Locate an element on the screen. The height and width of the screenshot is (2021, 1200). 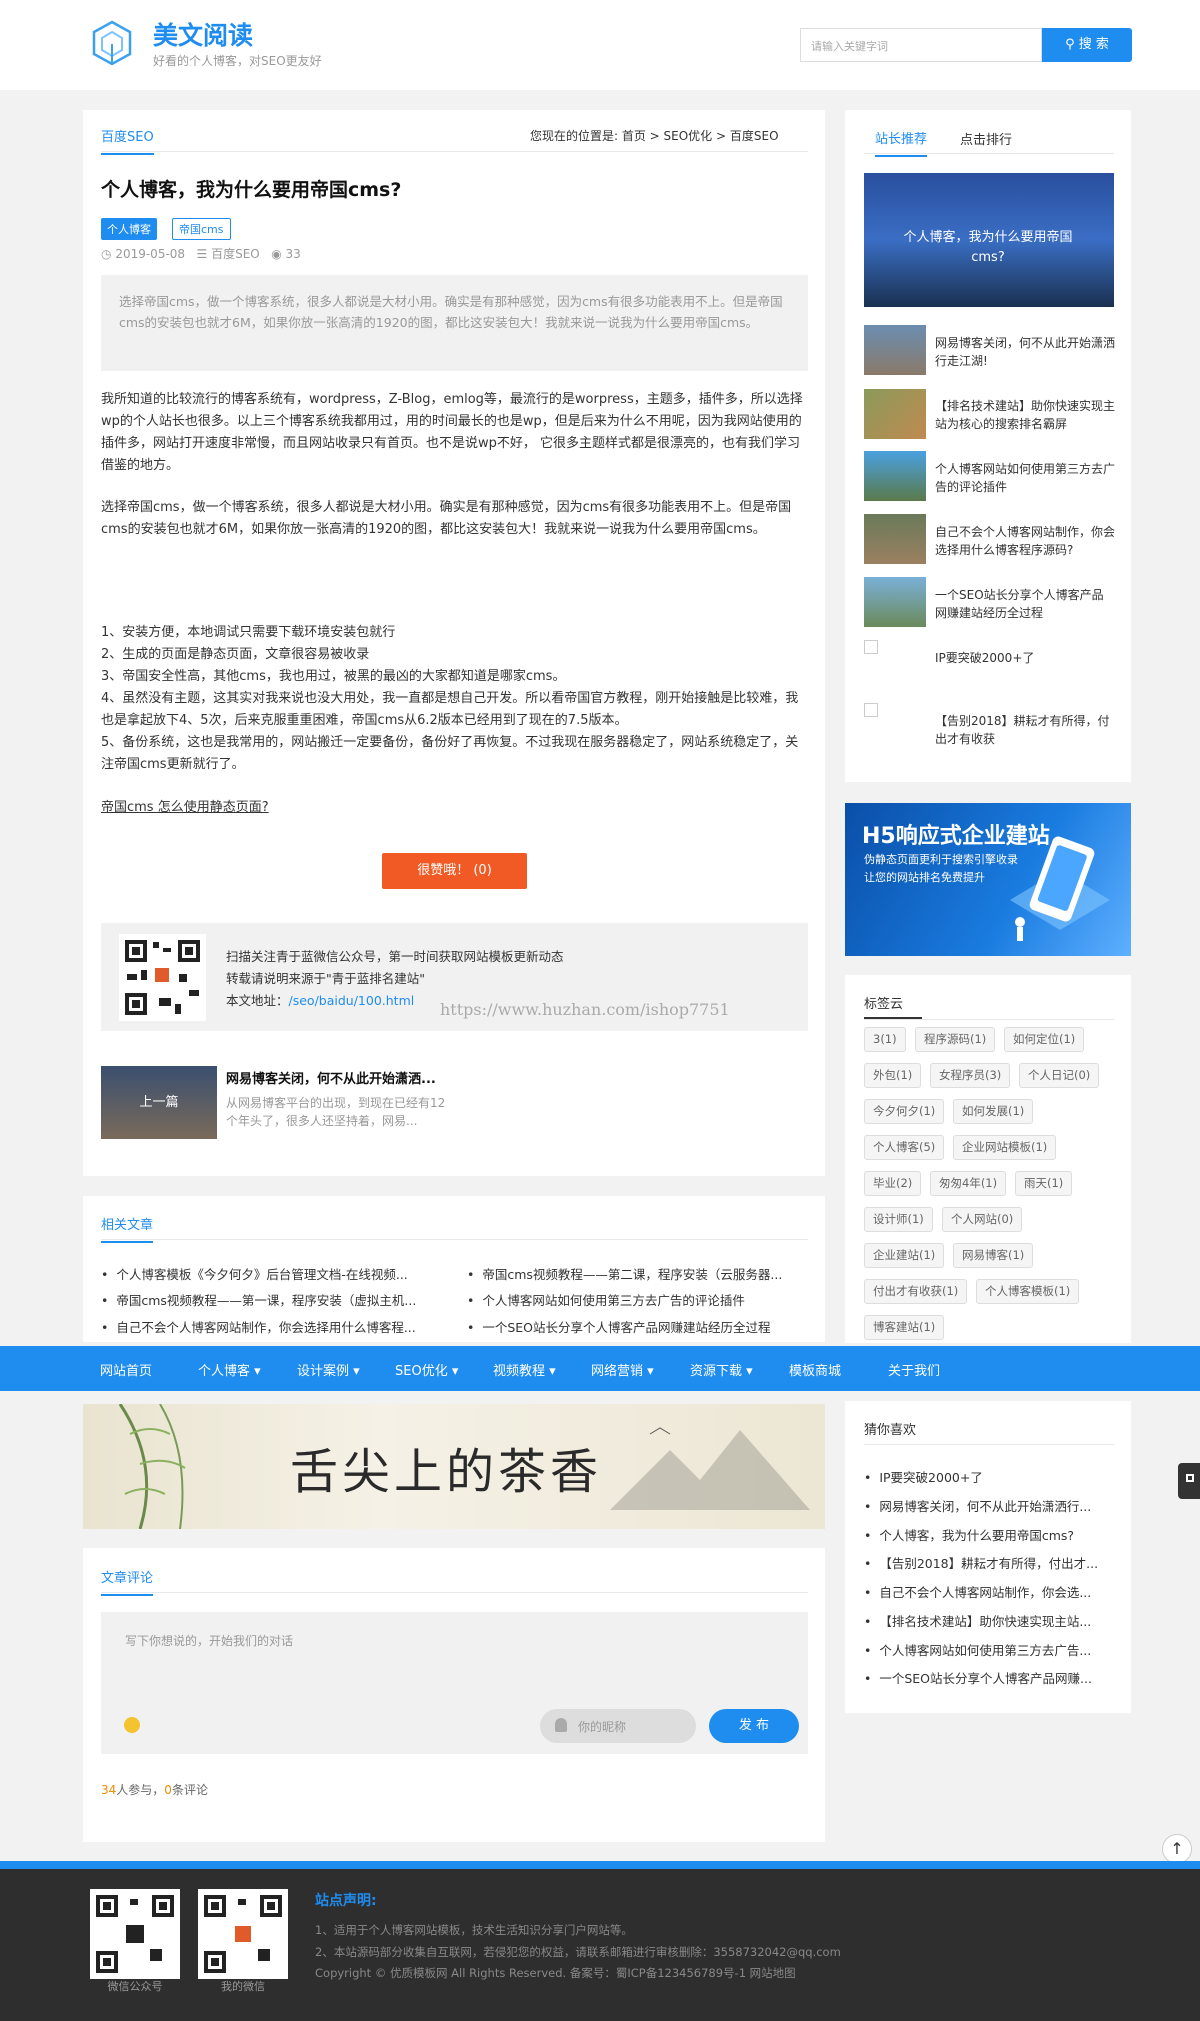
sidebar-item: IP要突破2000+了 is located at coordinates (1025, 658).